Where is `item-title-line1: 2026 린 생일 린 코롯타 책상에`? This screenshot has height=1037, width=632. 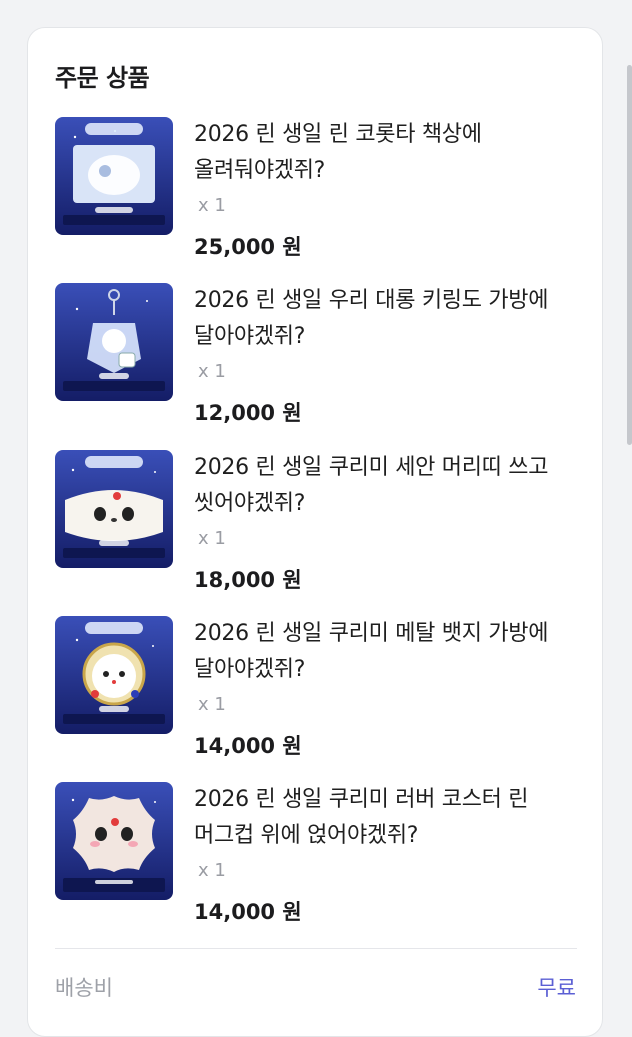 item-title-line1: 2026 린 생일 린 코롯타 책상에 is located at coordinates (338, 134).